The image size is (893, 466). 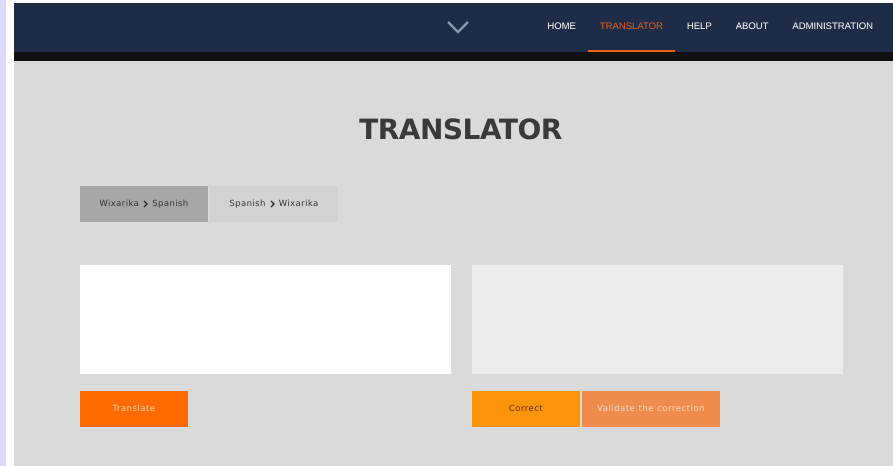 I want to click on source-text-field, so click(x=265, y=319).